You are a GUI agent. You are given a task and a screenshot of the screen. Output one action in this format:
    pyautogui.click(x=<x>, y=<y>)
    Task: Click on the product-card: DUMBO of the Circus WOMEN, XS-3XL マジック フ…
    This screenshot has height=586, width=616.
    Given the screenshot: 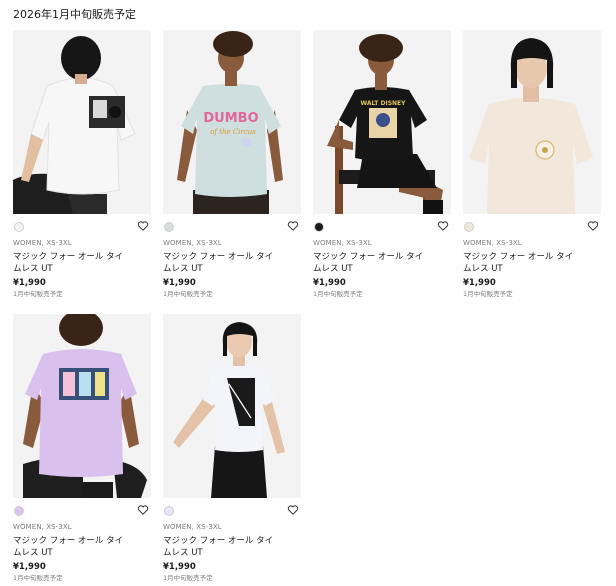 What is the action you would take?
    pyautogui.click(x=232, y=164)
    